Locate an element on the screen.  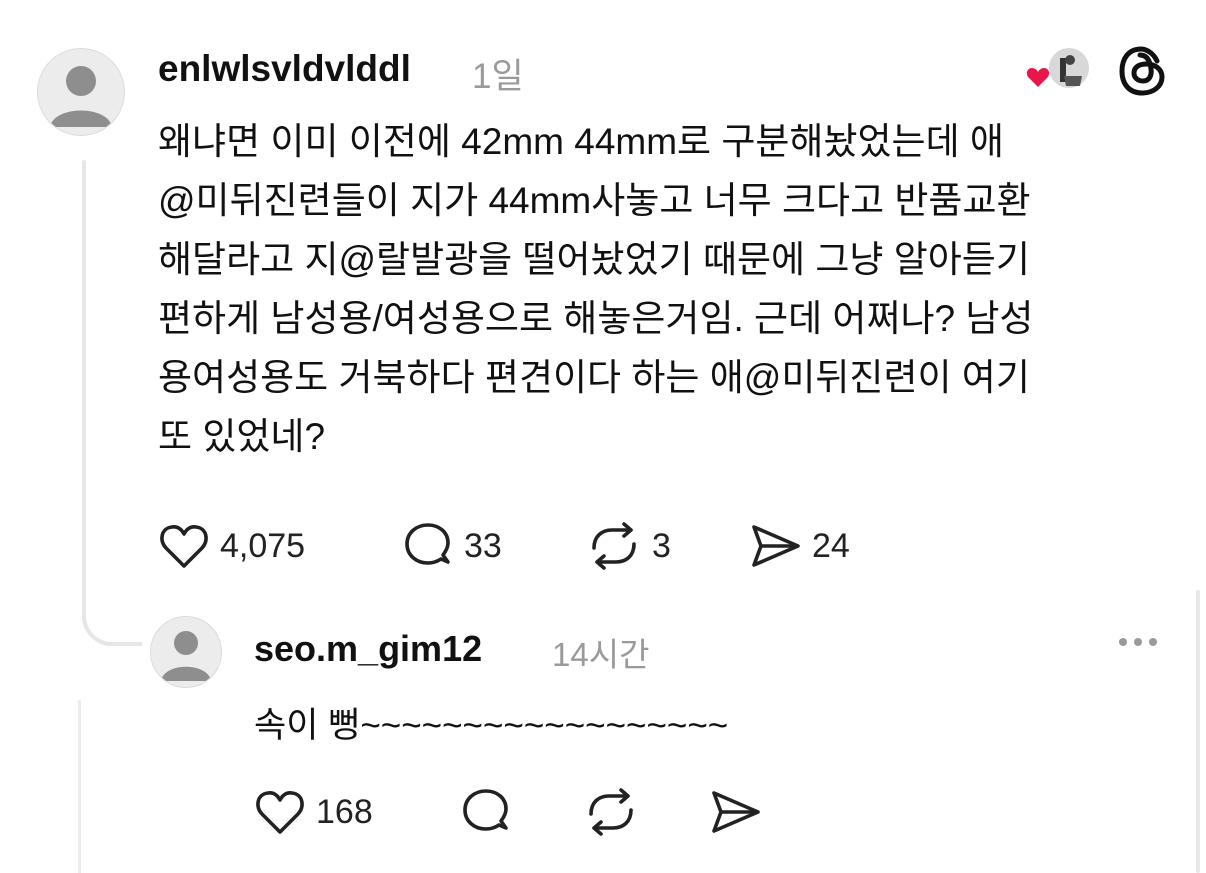
reply-like-button: 168 is located at coordinates (313, 812).